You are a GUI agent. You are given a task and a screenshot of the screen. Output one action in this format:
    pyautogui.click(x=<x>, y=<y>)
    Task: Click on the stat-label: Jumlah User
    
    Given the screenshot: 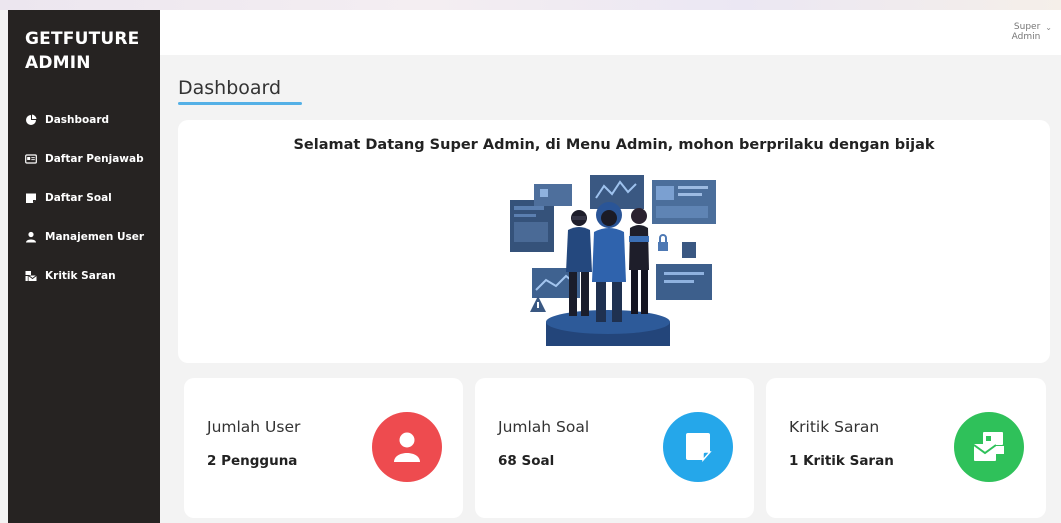 What is the action you would take?
    pyautogui.click(x=254, y=427)
    